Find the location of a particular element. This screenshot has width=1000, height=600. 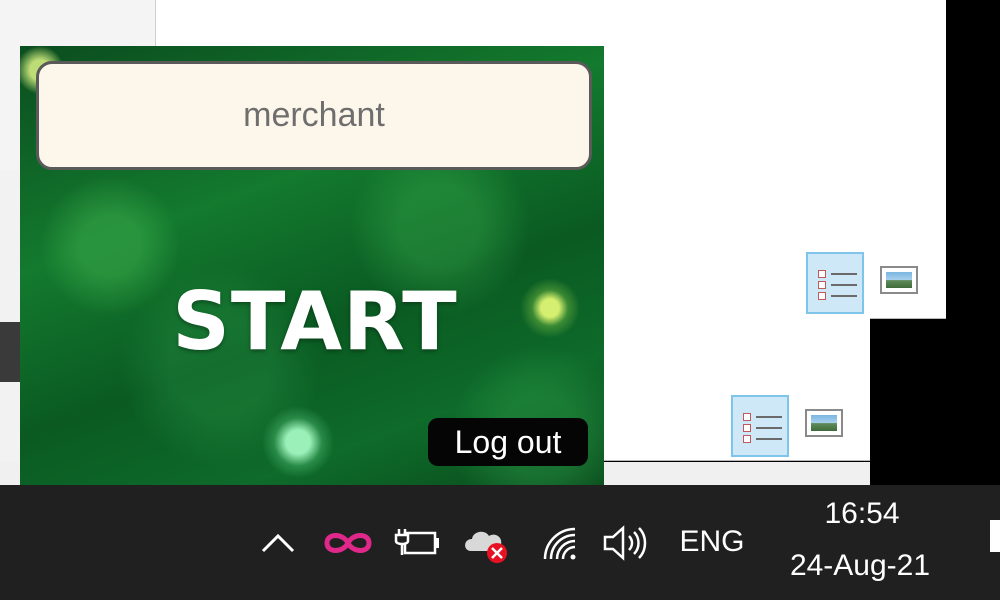

language-indicator: ENG is located at coordinates (712, 542).